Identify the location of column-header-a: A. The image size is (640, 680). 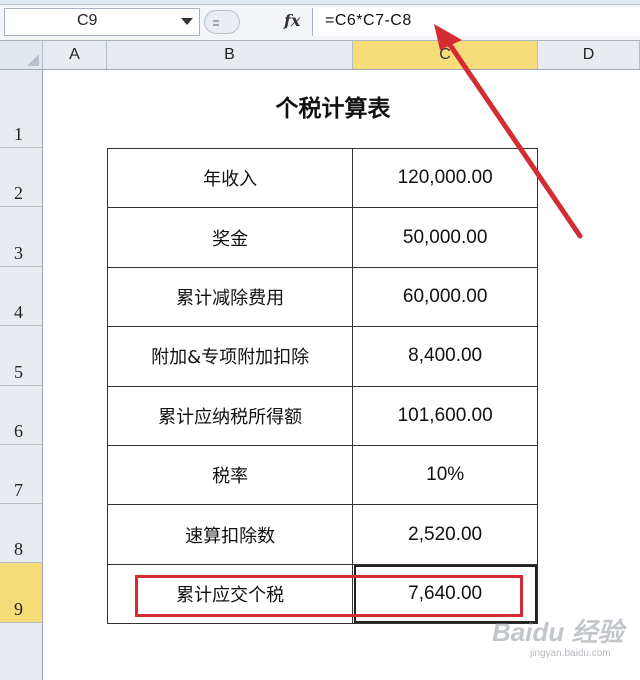
(75, 55).